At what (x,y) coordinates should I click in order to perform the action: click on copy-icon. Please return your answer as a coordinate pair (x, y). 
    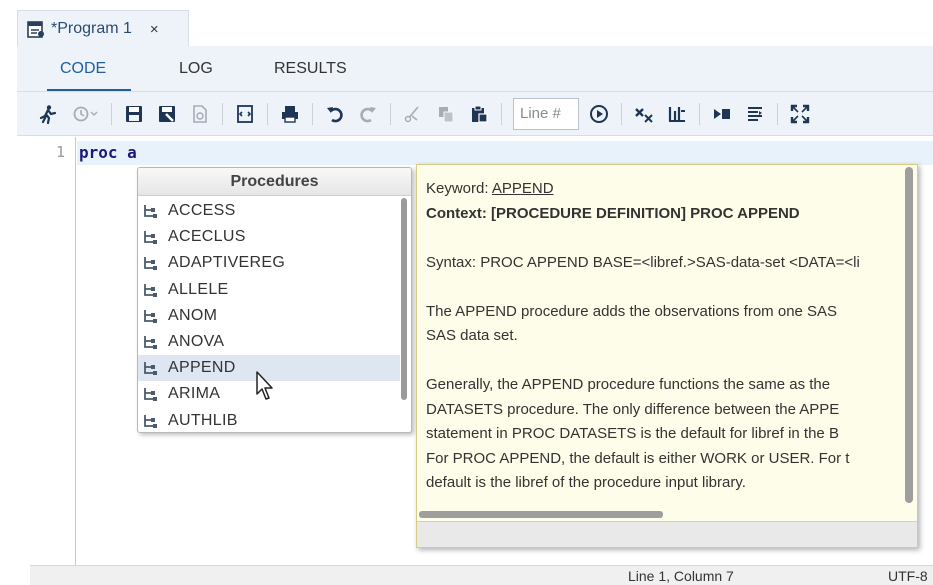
    Looking at the image, I should click on (446, 114).